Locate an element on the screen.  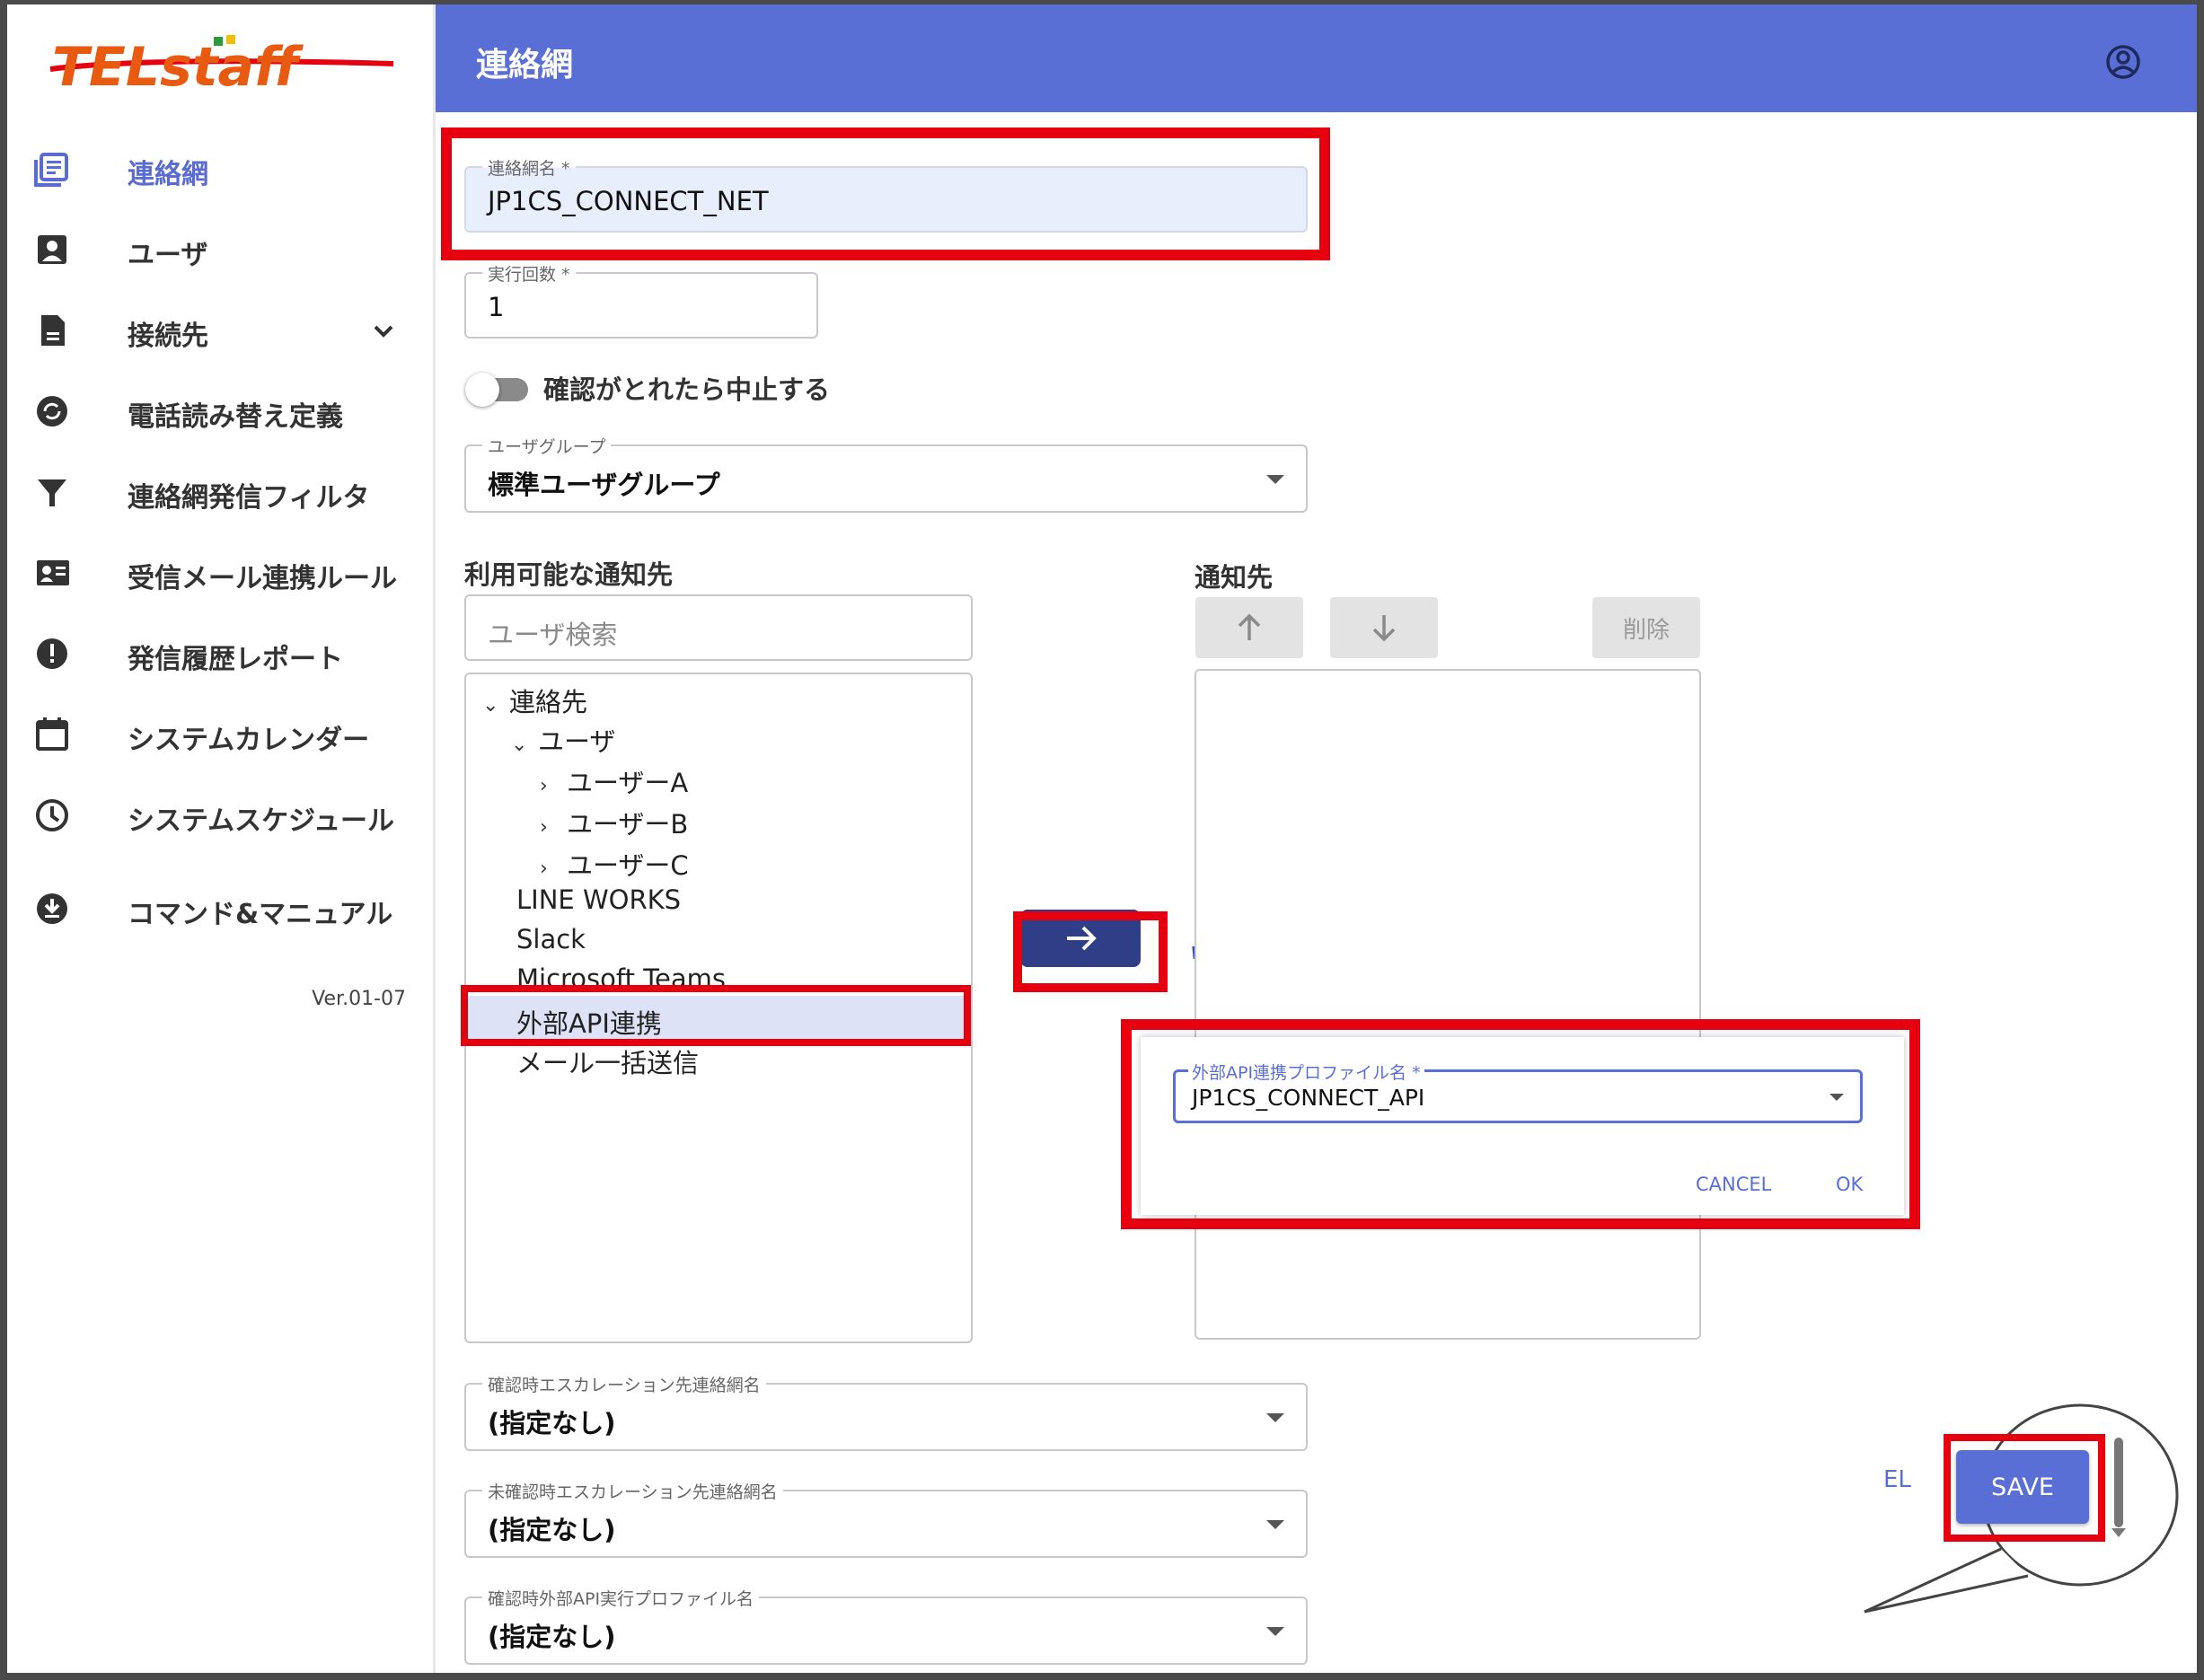
tree-item-user-c: › ユーザーC is located at coordinates (615, 864).